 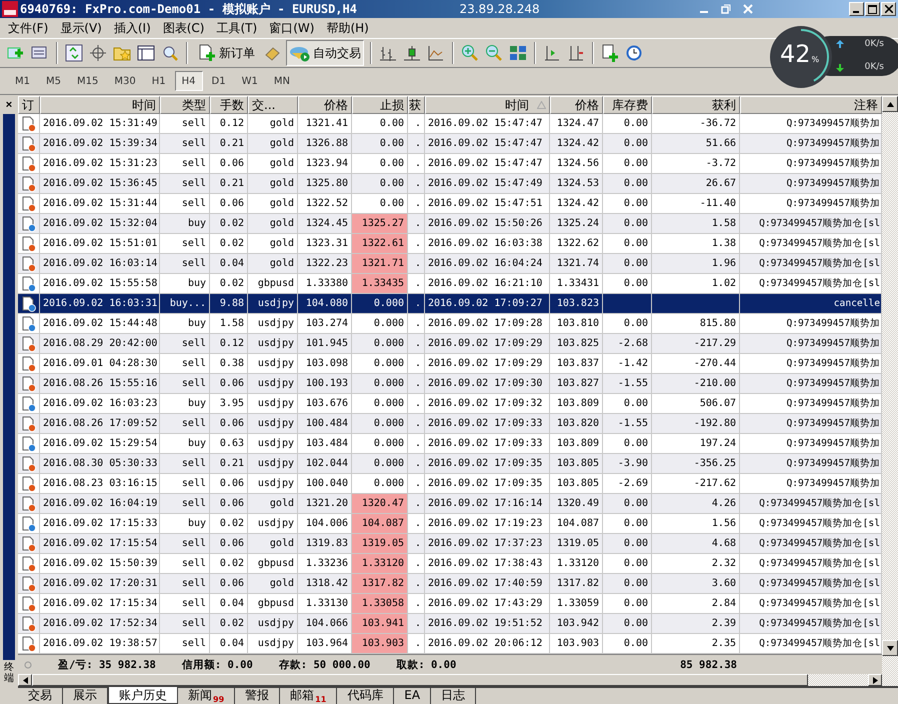 I want to click on scroll-up-button, so click(x=890, y=104).